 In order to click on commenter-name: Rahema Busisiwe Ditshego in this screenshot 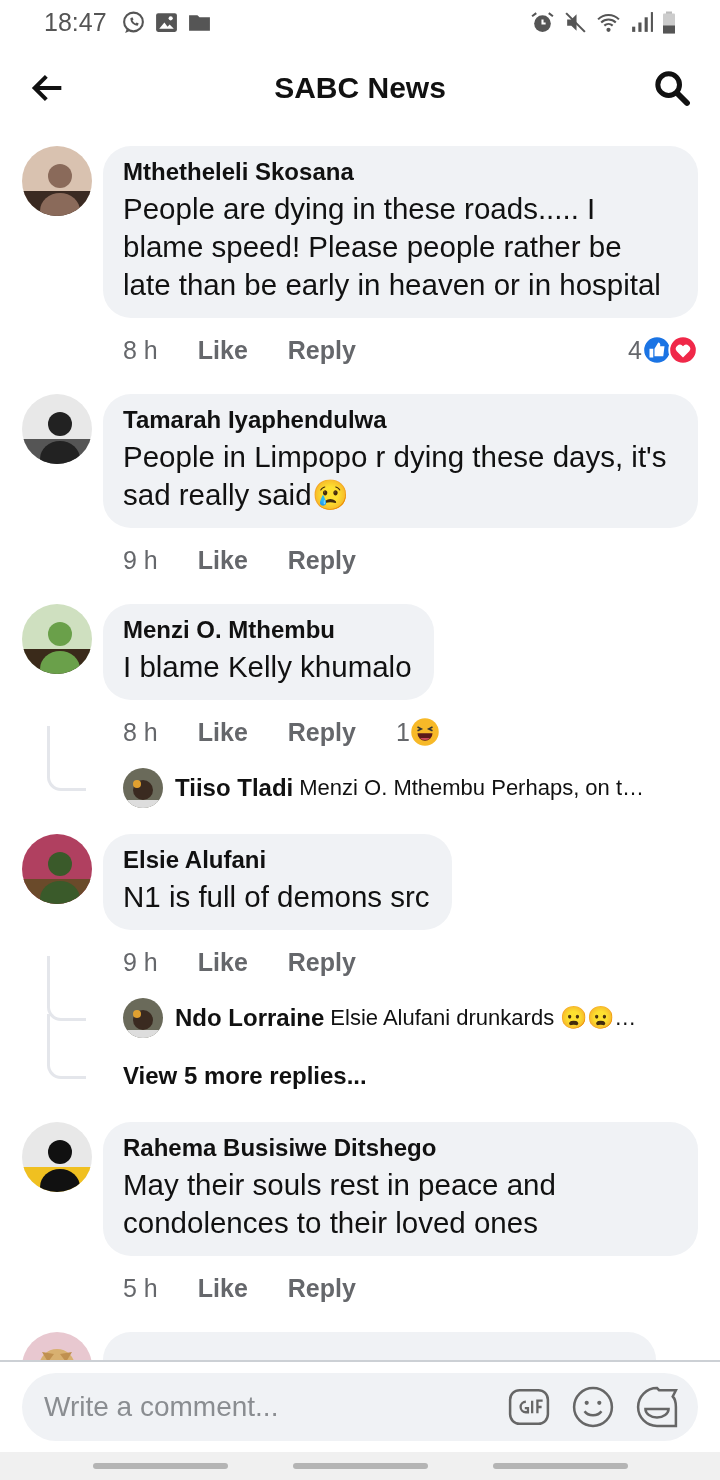, I will do `click(399, 1148)`.